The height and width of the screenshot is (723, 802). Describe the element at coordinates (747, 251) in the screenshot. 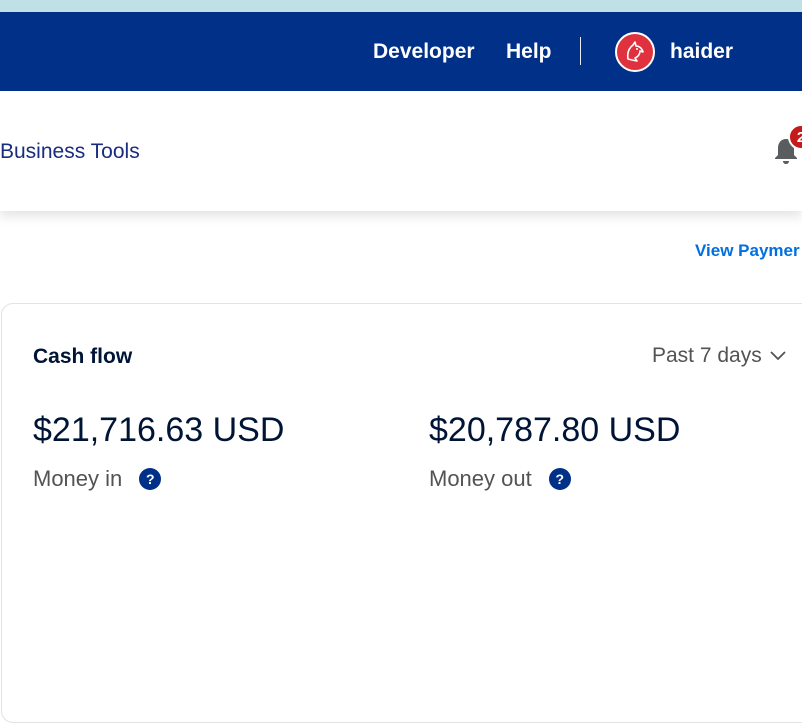

I see `view-payments-link: View Paymer` at that location.